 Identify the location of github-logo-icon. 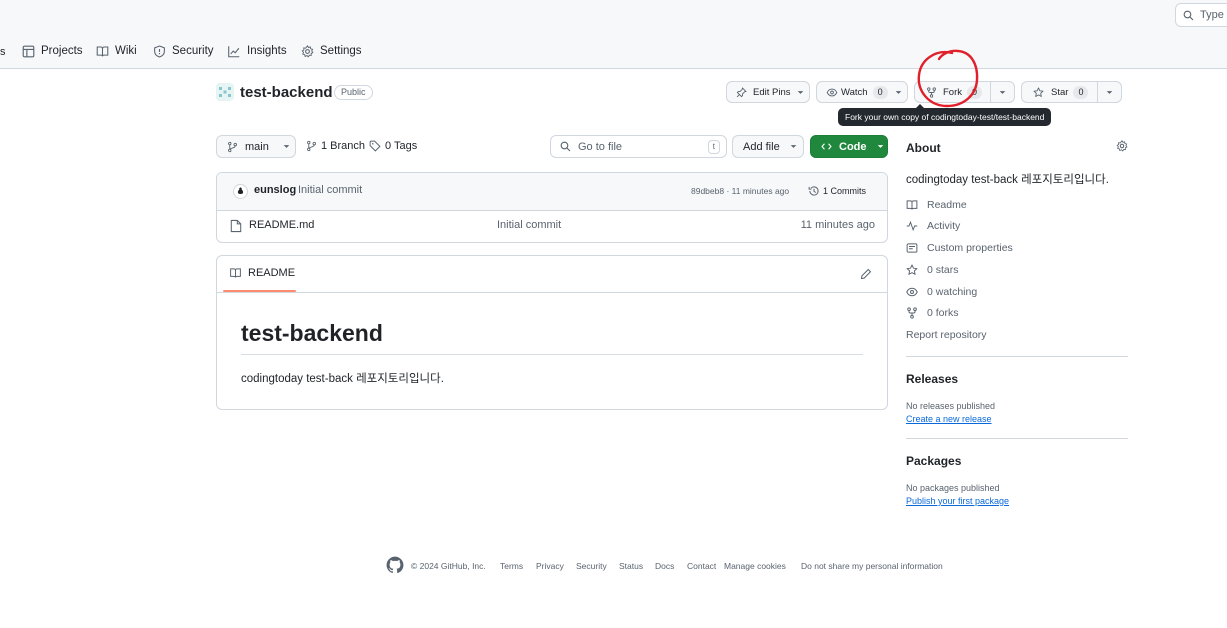
(395, 565).